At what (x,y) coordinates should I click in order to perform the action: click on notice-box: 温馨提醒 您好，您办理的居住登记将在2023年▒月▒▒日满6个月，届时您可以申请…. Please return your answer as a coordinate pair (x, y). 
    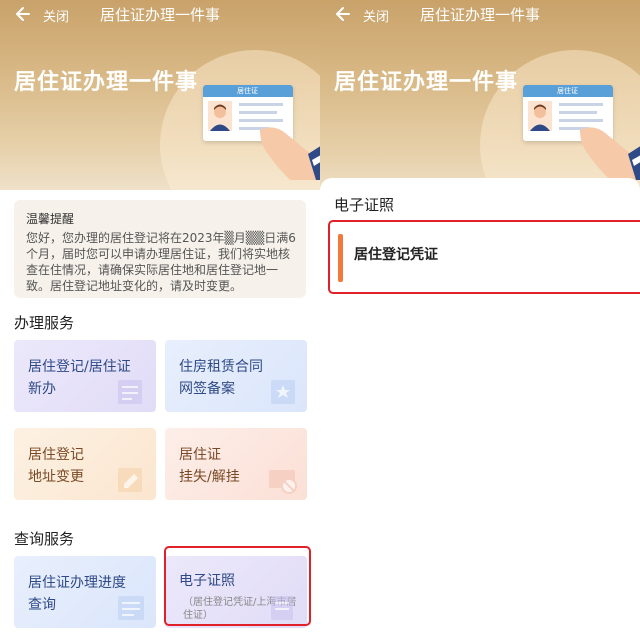
    Looking at the image, I should click on (160, 249).